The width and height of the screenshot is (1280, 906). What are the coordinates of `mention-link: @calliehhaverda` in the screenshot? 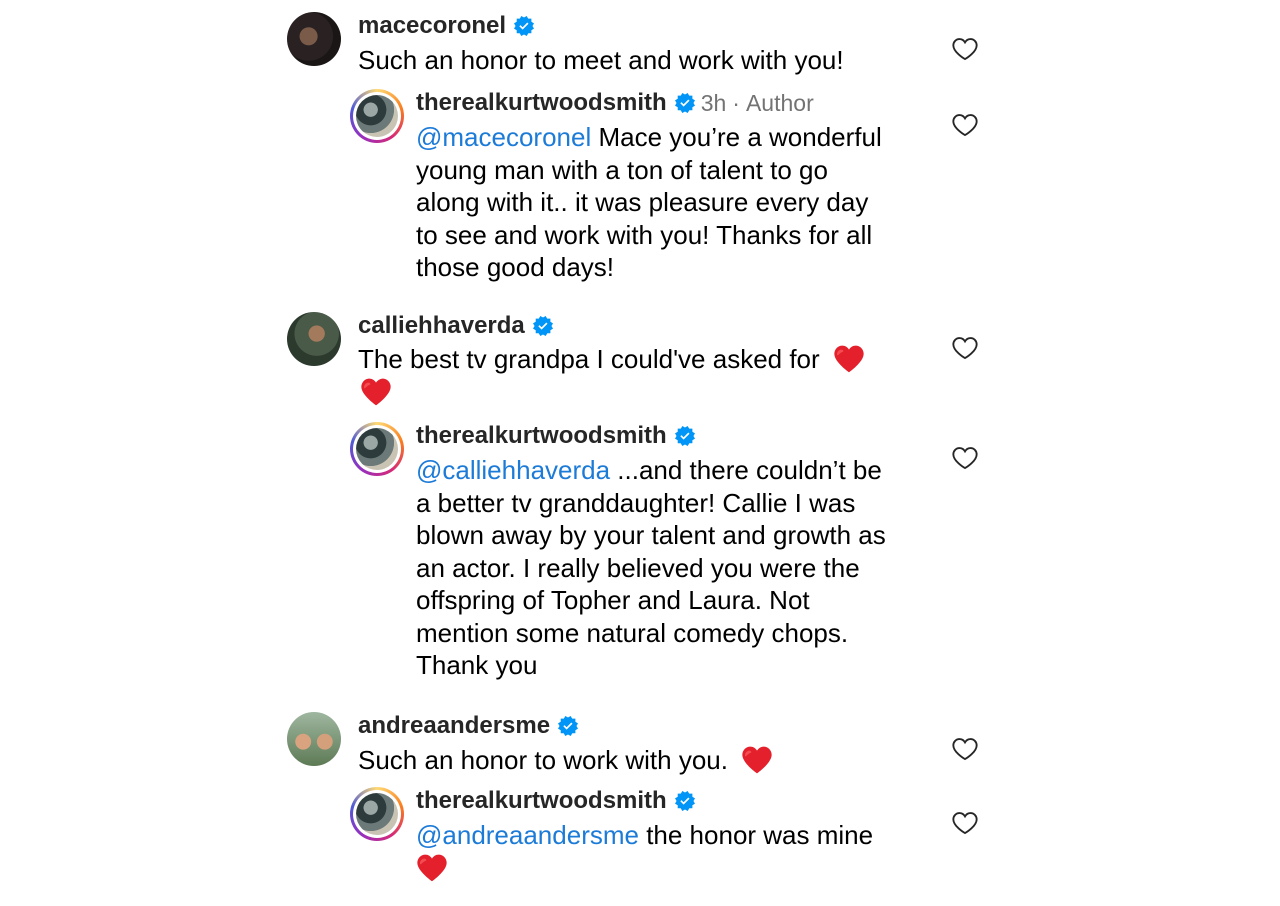 It's located at (513, 470).